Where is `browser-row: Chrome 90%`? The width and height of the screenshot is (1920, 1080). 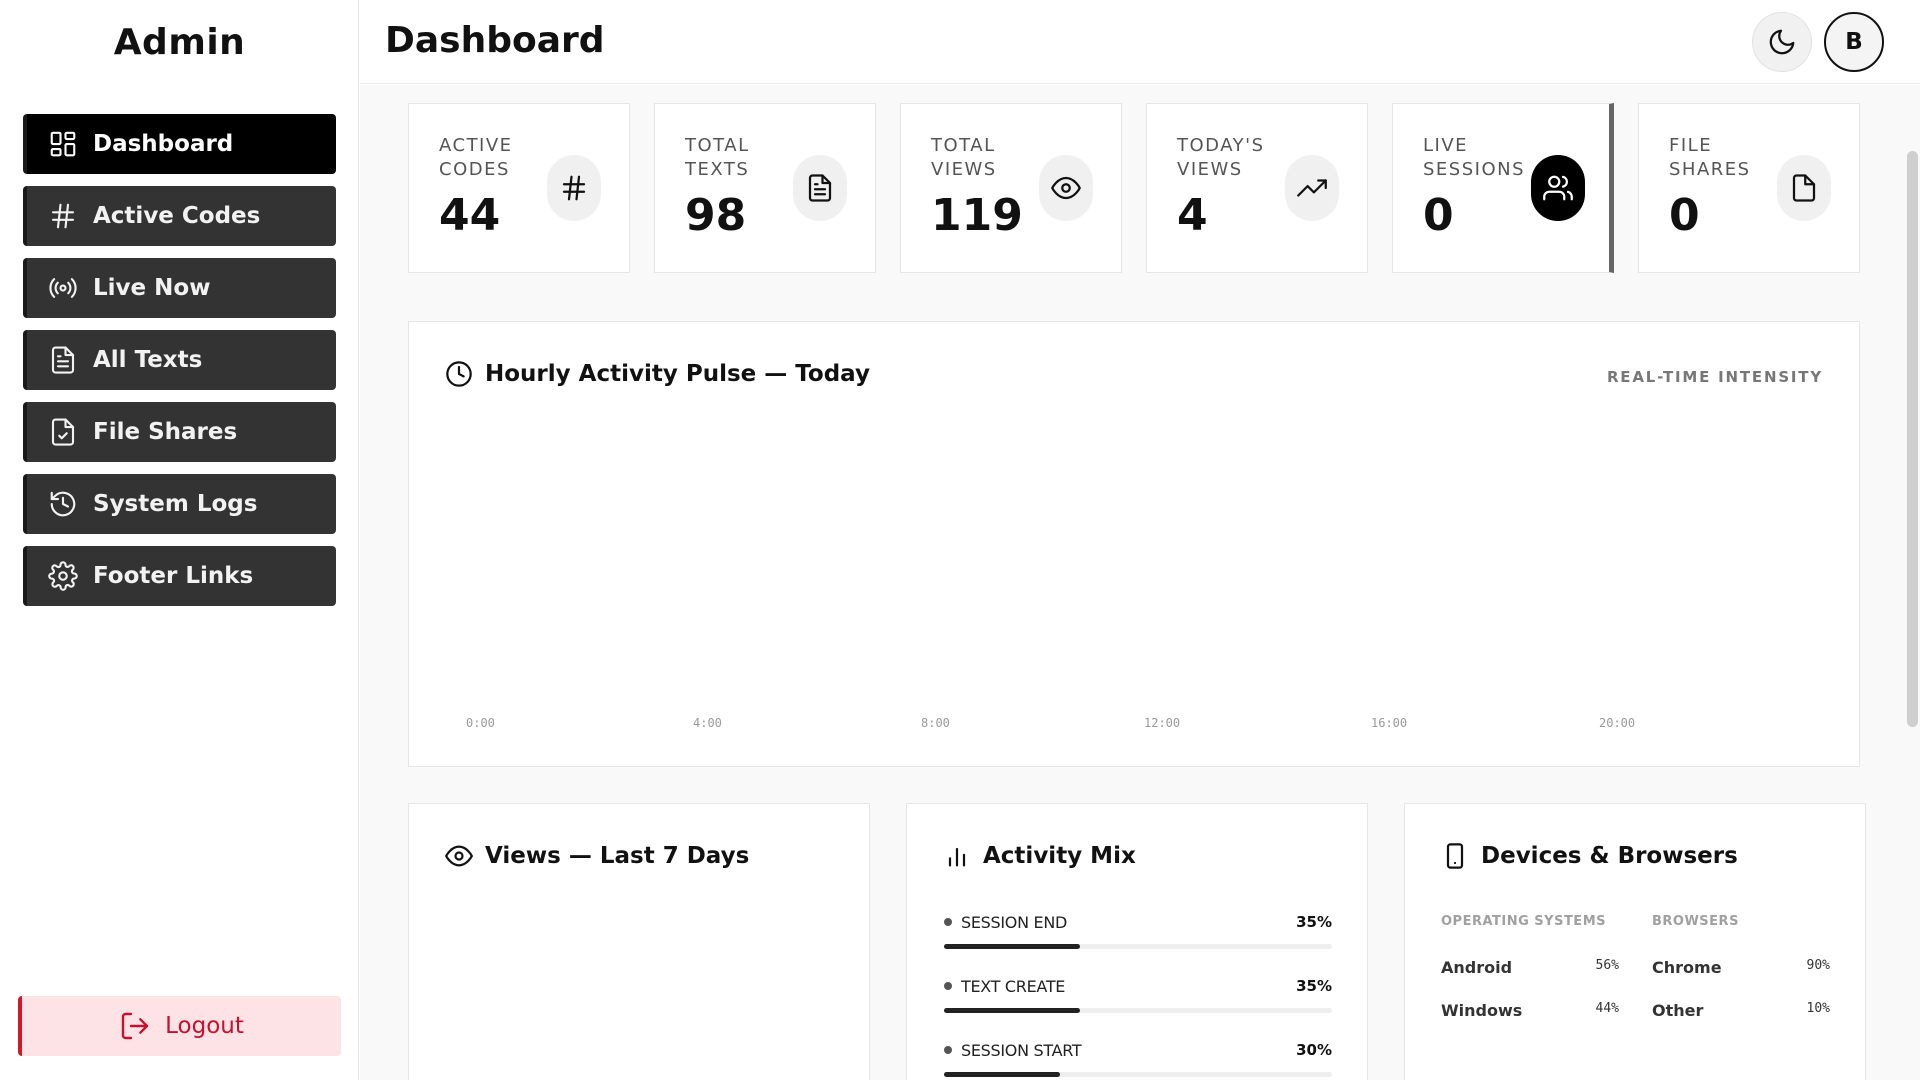 browser-row: Chrome 90% is located at coordinates (1741, 967).